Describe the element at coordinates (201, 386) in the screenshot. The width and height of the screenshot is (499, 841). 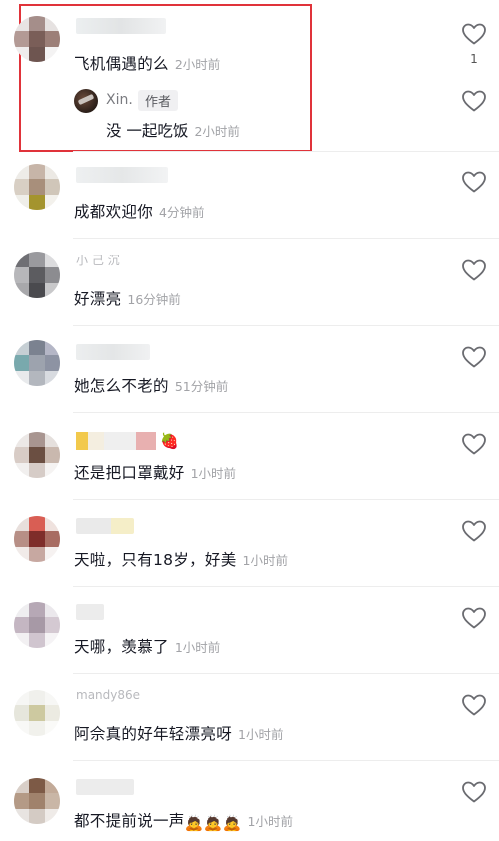
I see `comment-time: 51分钟前` at that location.